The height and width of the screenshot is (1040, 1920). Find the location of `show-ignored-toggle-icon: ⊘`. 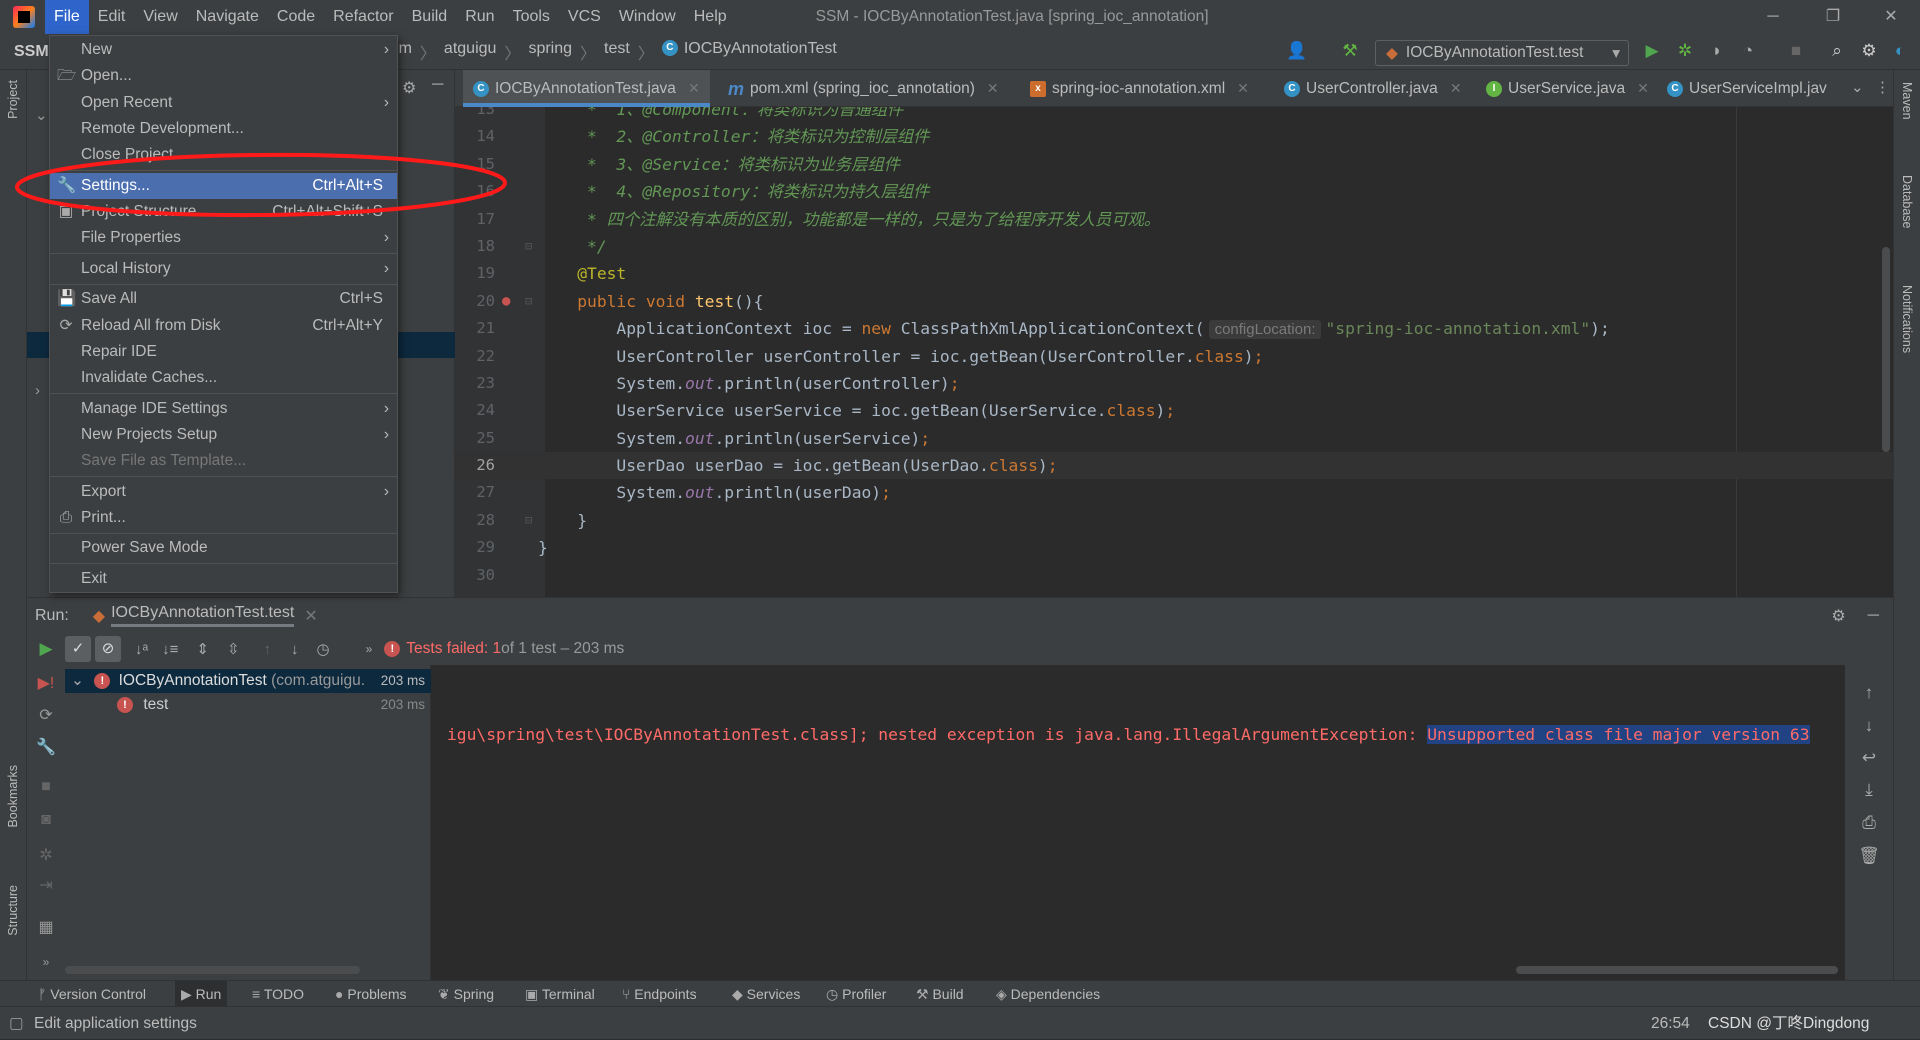

show-ignored-toggle-icon: ⊘ is located at coordinates (108, 649).